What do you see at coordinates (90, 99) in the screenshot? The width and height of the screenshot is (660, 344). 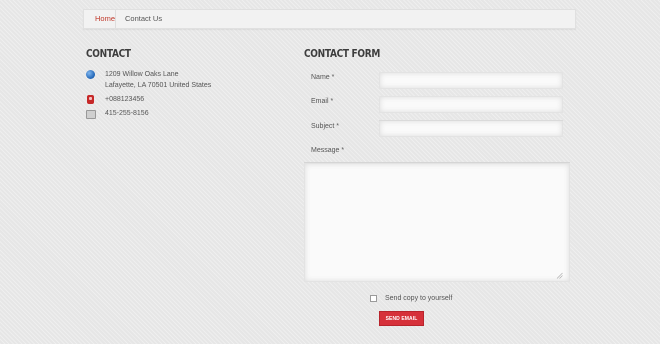 I see `mobile-phone-icon` at bounding box center [90, 99].